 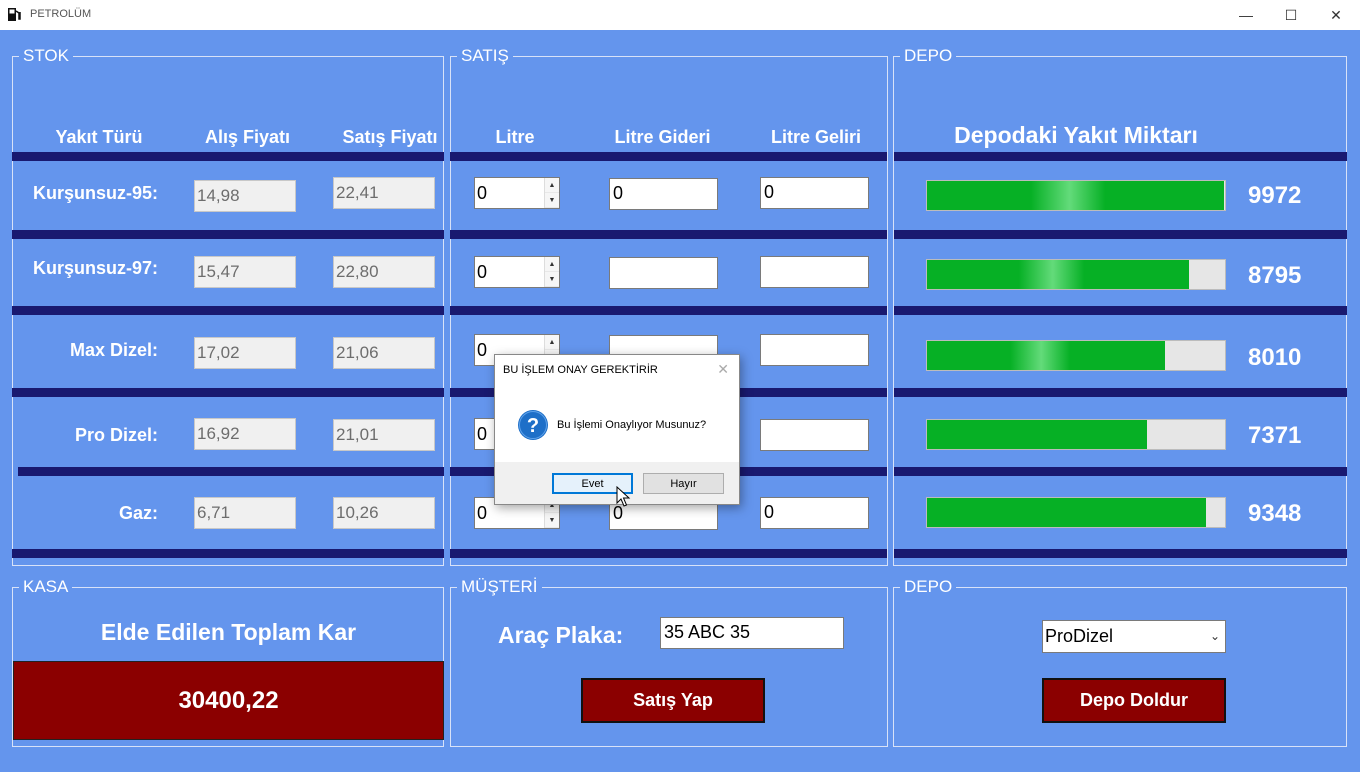 What do you see at coordinates (245, 434) in the screenshot?
I see `buy-price-field: 16,92` at bounding box center [245, 434].